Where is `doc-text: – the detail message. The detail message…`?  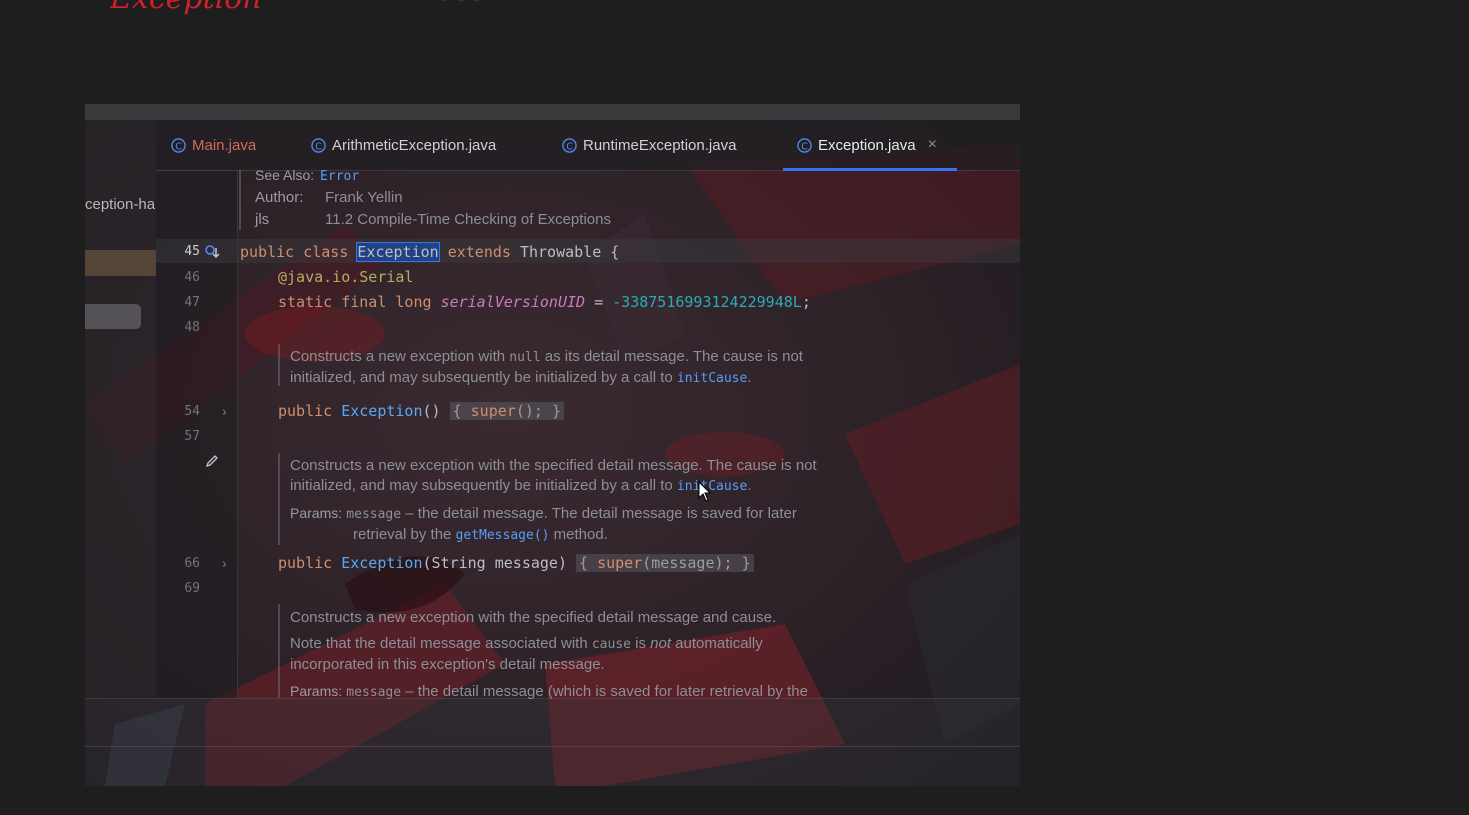
doc-text: – the detail message. The detail message… is located at coordinates (599, 513).